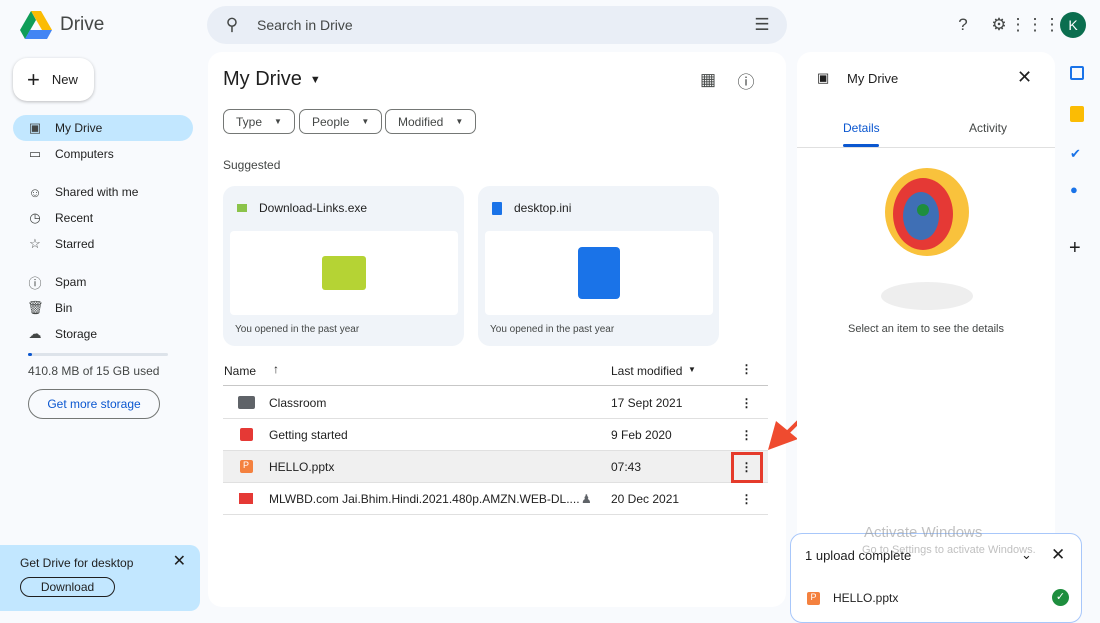  Describe the element at coordinates (586, 498) in the screenshot. I see `shared-icon: ♟` at that location.